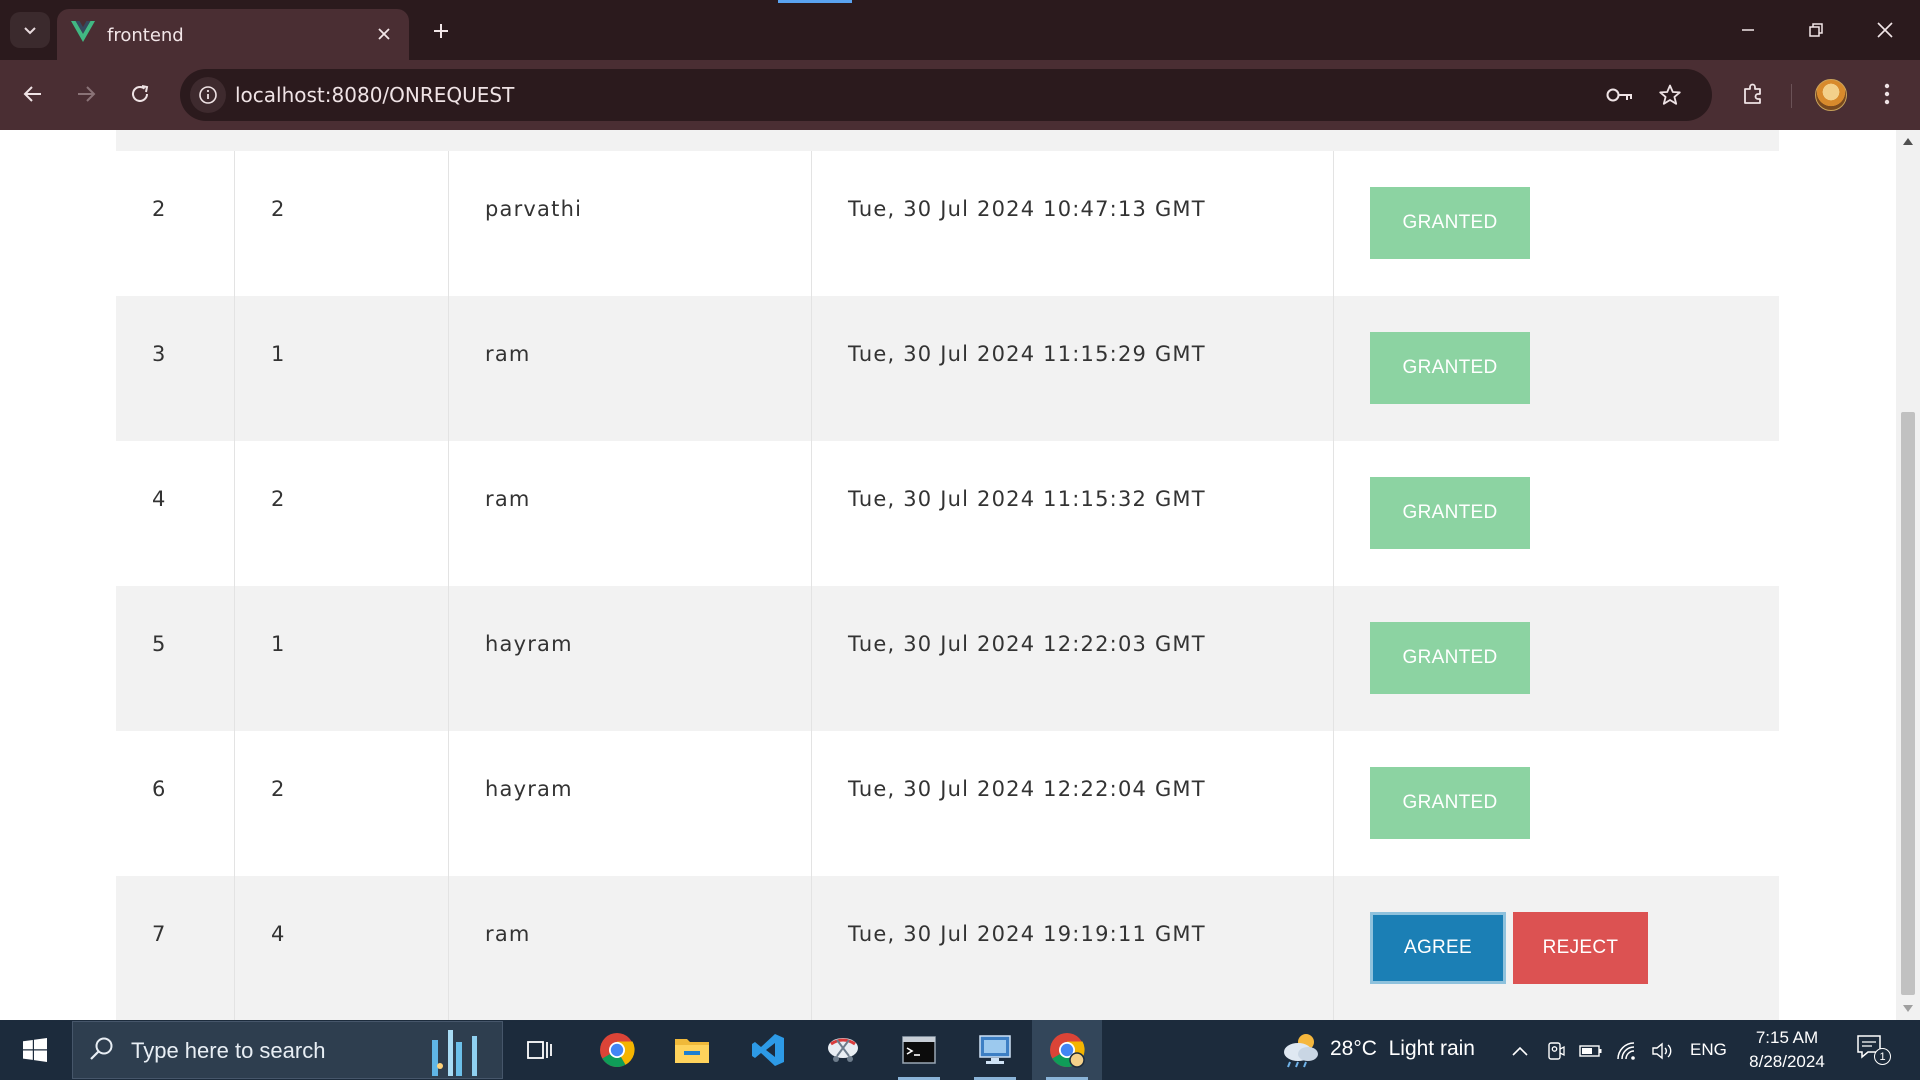 Image resolution: width=1920 pixels, height=1080 pixels. I want to click on wifi-icon, so click(1627, 1051).